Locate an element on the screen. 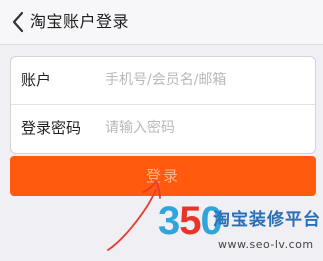  watermark-url: www.seo-lv.com is located at coordinates (266, 244).